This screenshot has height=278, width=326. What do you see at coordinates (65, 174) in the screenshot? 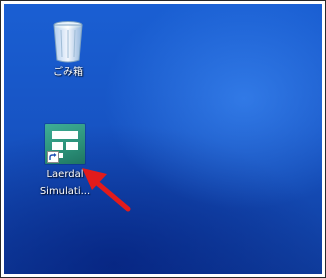
I see `laerdal-label-line1: Laerdal` at bounding box center [65, 174].